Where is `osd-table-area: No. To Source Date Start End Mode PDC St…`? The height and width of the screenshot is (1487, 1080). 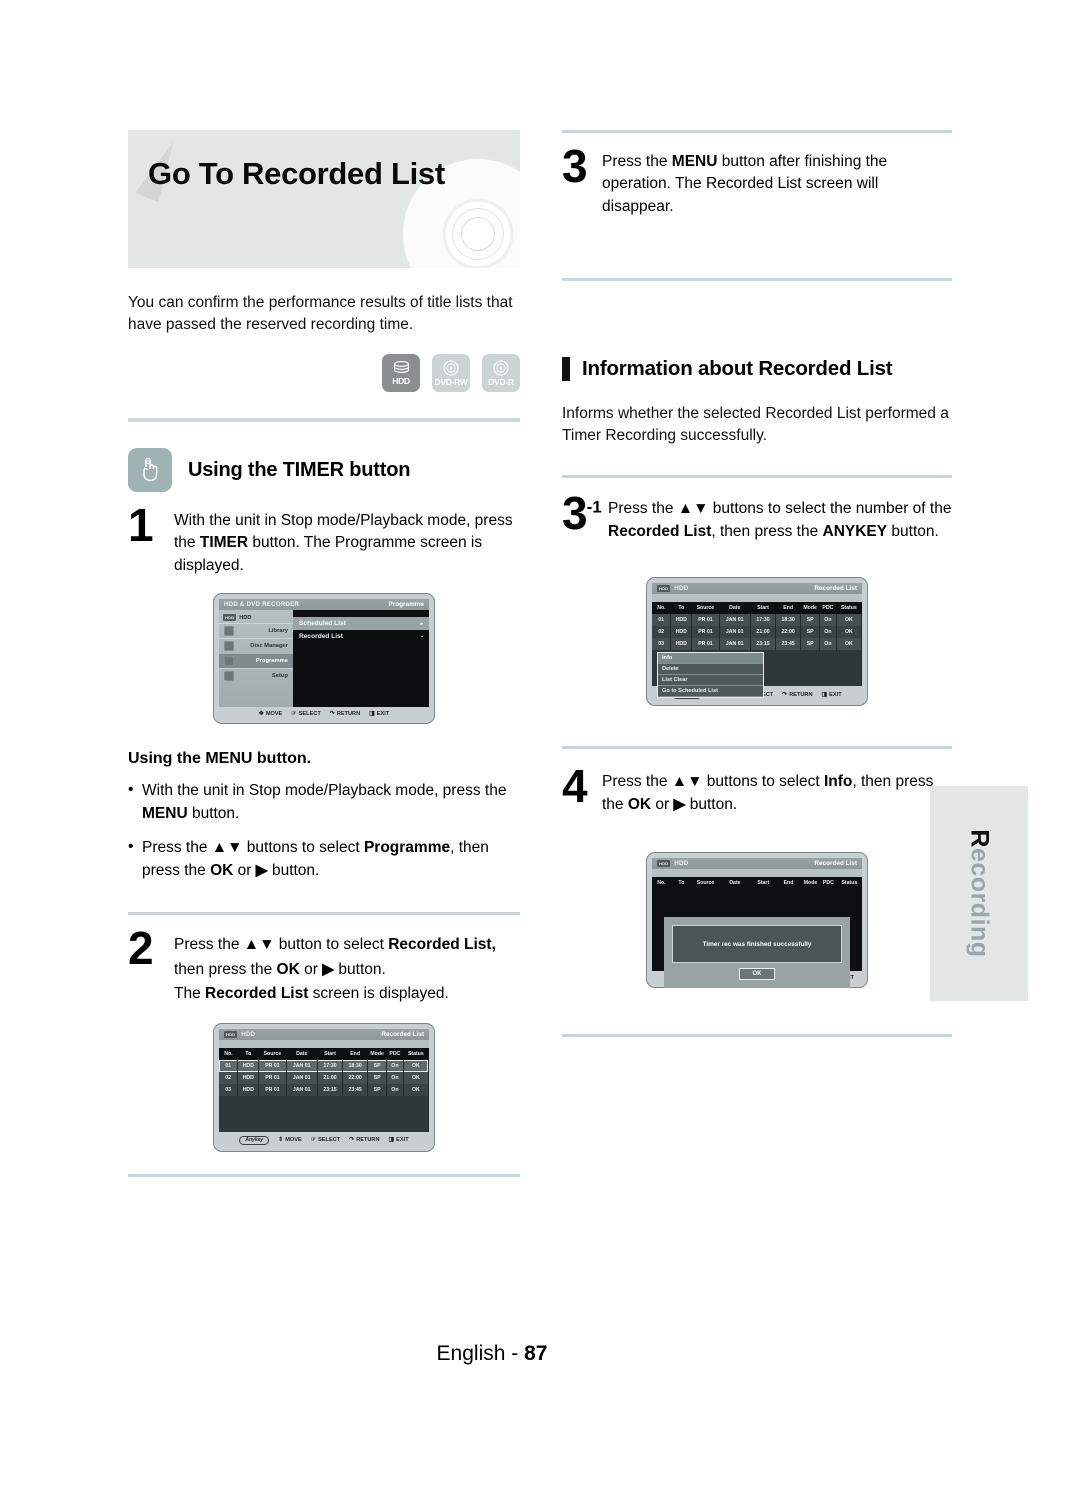
osd-table-area: No. To Source Date Start End Mode PDC St… is located at coordinates (324, 1089).